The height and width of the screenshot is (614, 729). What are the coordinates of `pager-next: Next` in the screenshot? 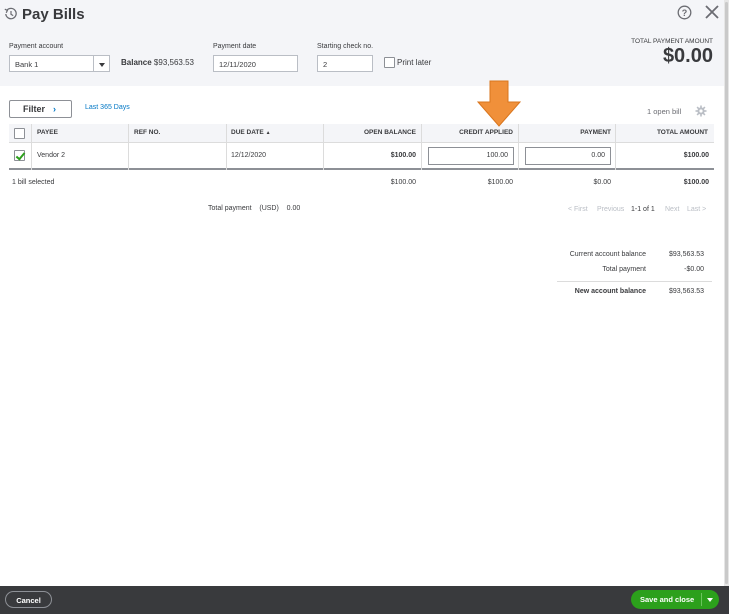 It's located at (672, 209).